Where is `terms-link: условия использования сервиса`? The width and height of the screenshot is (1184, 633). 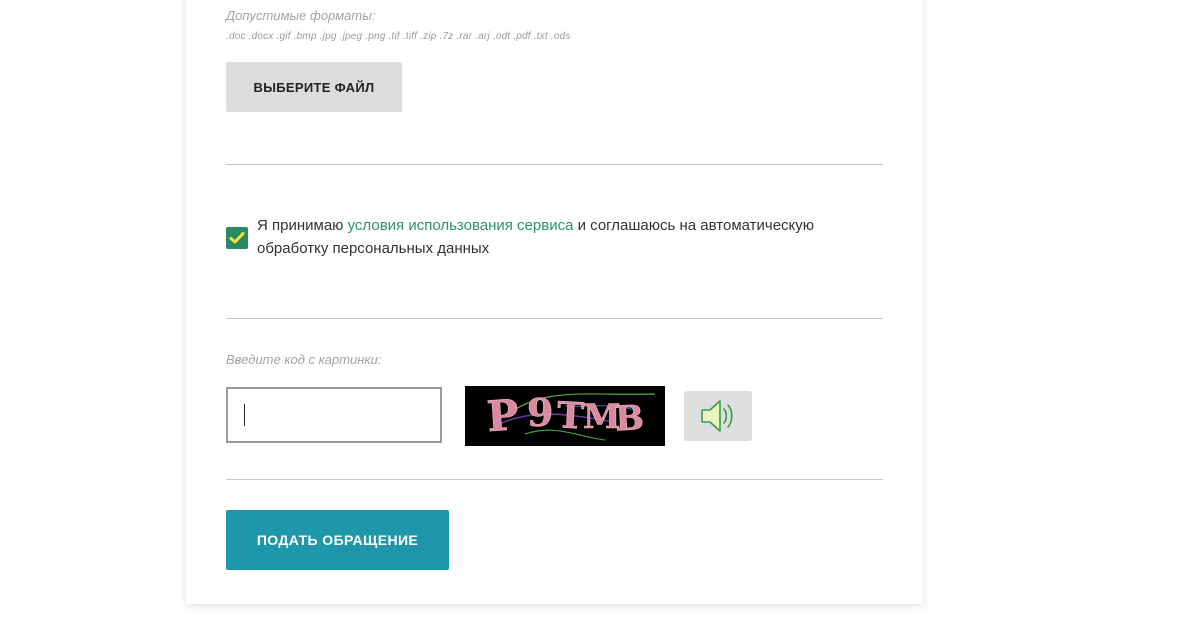 terms-link: условия использования сервиса is located at coordinates (461, 225).